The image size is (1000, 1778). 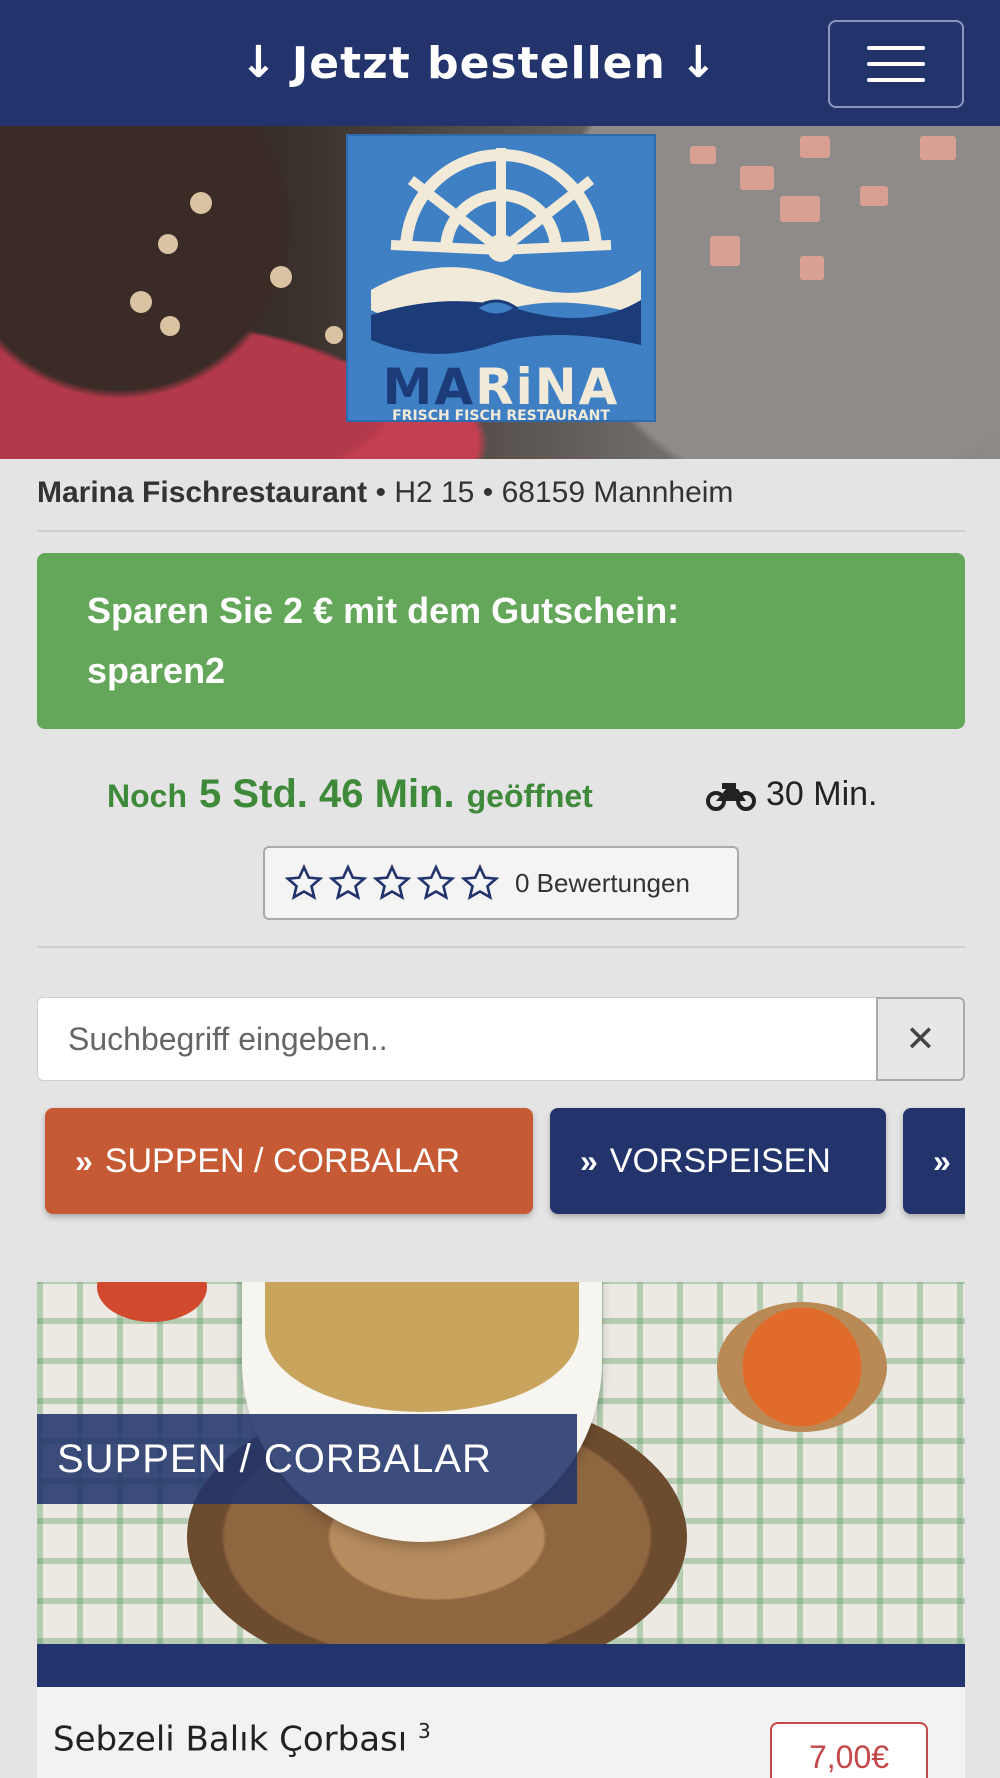 I want to click on motorcycle-icon, so click(x=731, y=796).